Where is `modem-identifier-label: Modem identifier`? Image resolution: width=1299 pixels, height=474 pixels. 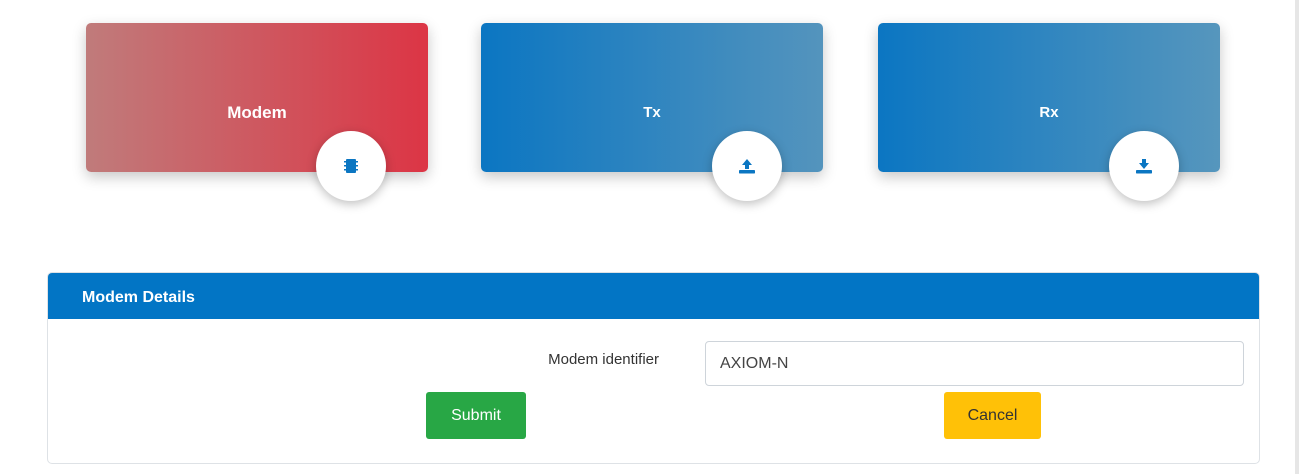
modem-identifier-label: Modem identifier is located at coordinates (603, 359).